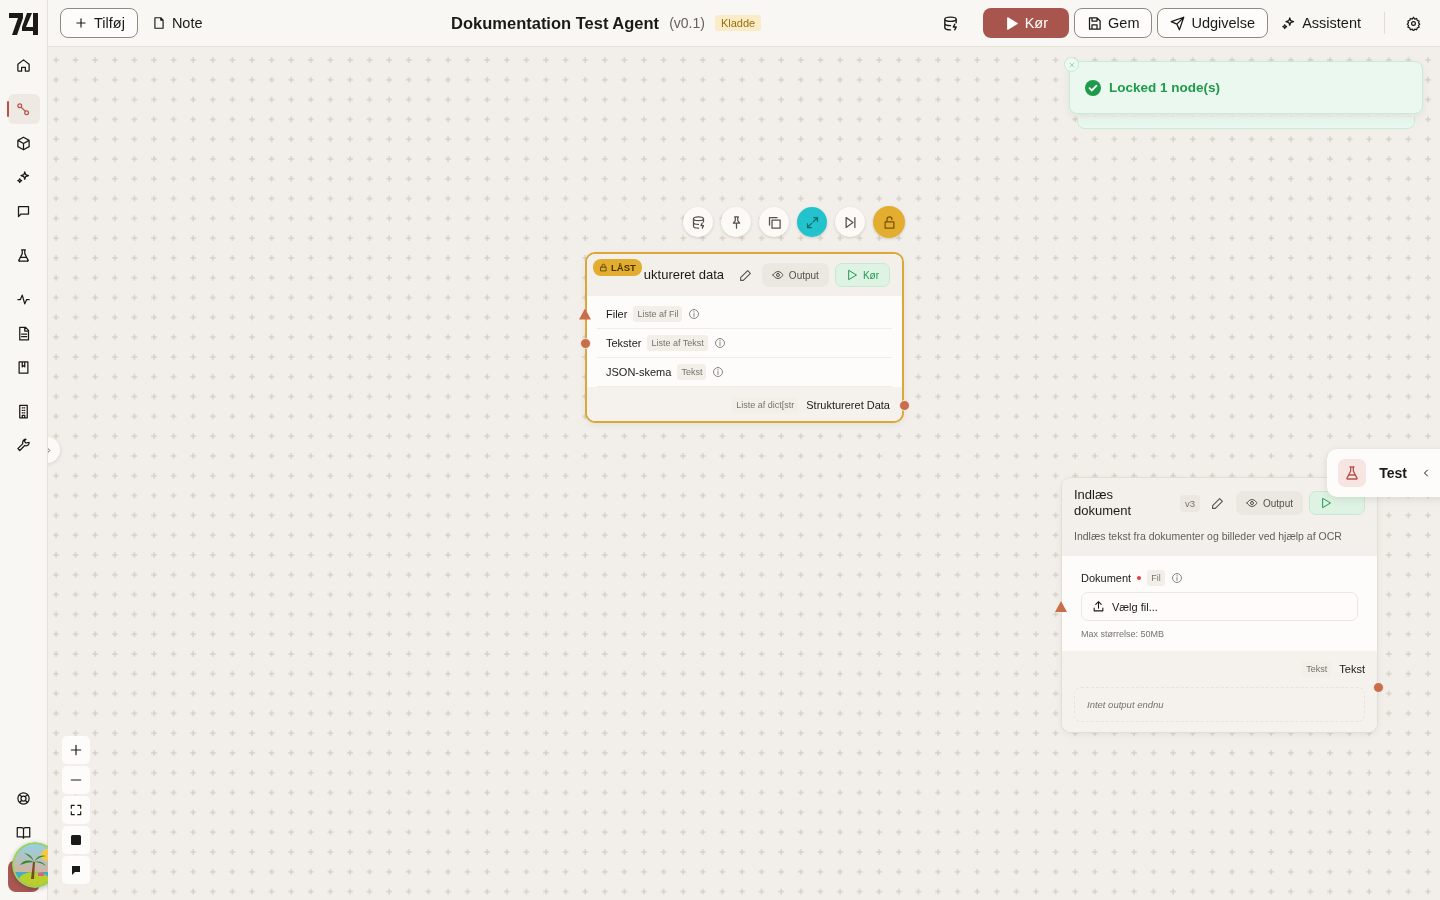 This screenshot has height=900, width=1440. I want to click on test-panel-button: Test, so click(1383, 473).